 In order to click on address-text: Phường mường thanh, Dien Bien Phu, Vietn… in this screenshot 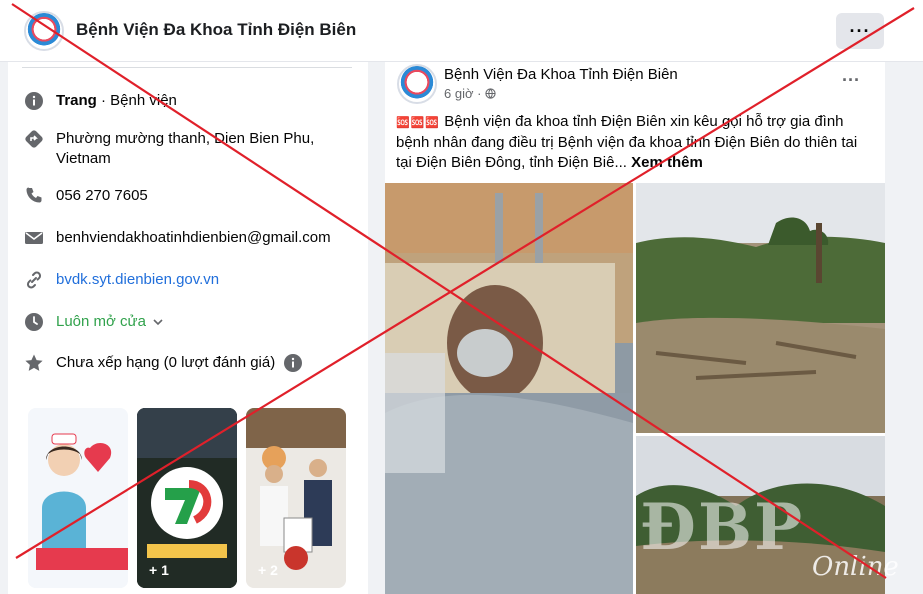, I will do `click(185, 148)`.